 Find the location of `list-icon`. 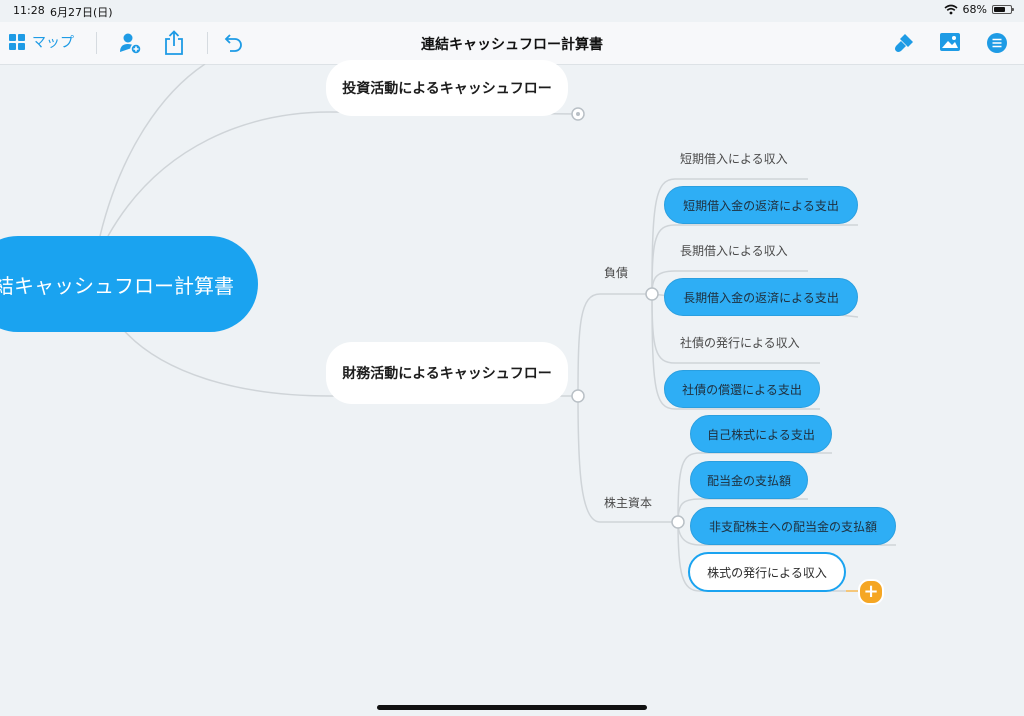

list-icon is located at coordinates (997, 43).